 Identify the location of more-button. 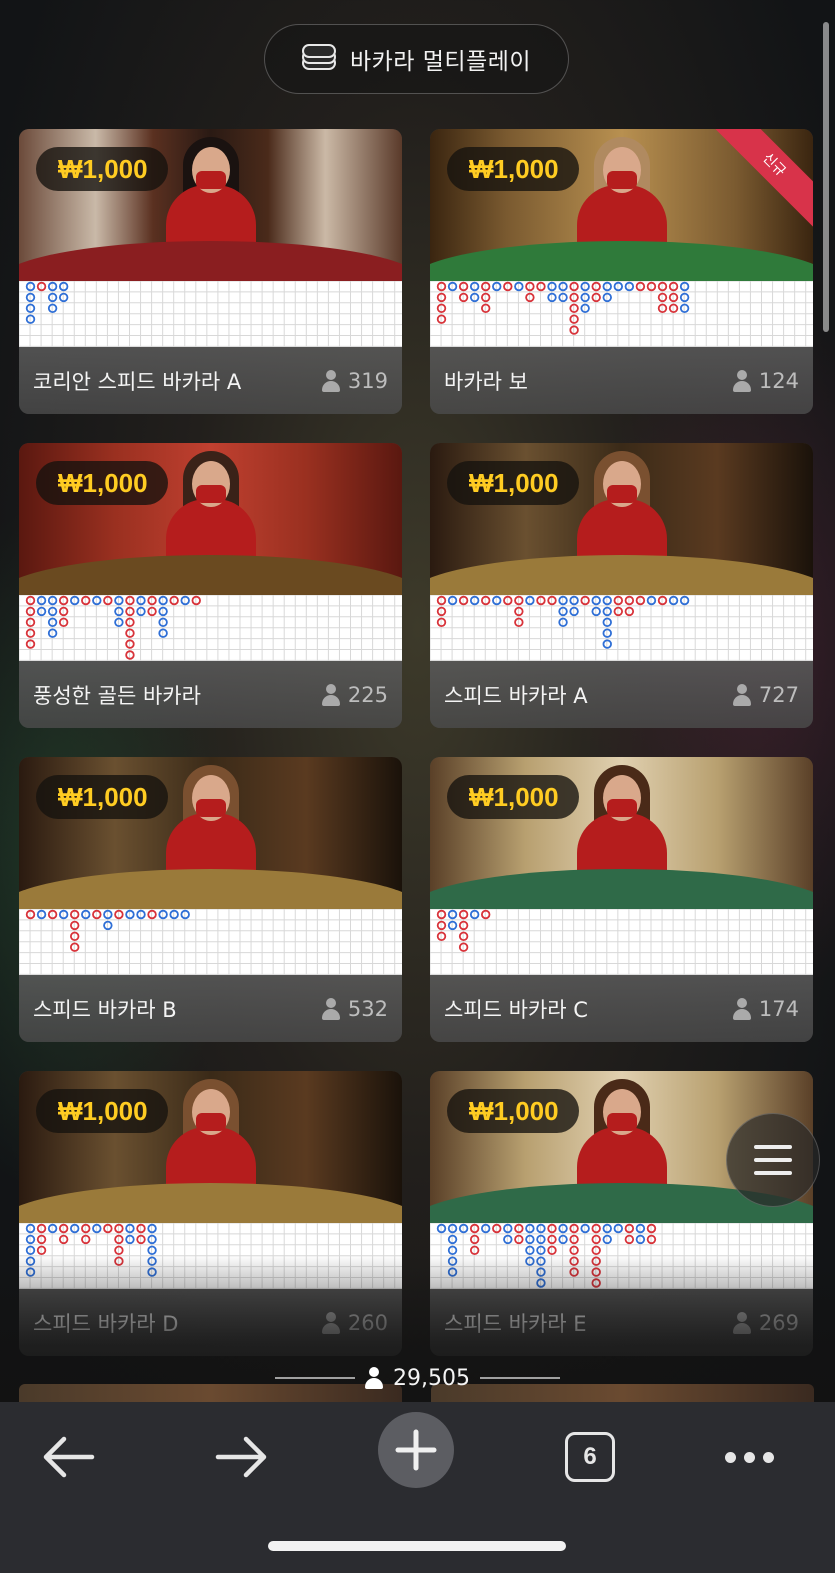
(749, 1457).